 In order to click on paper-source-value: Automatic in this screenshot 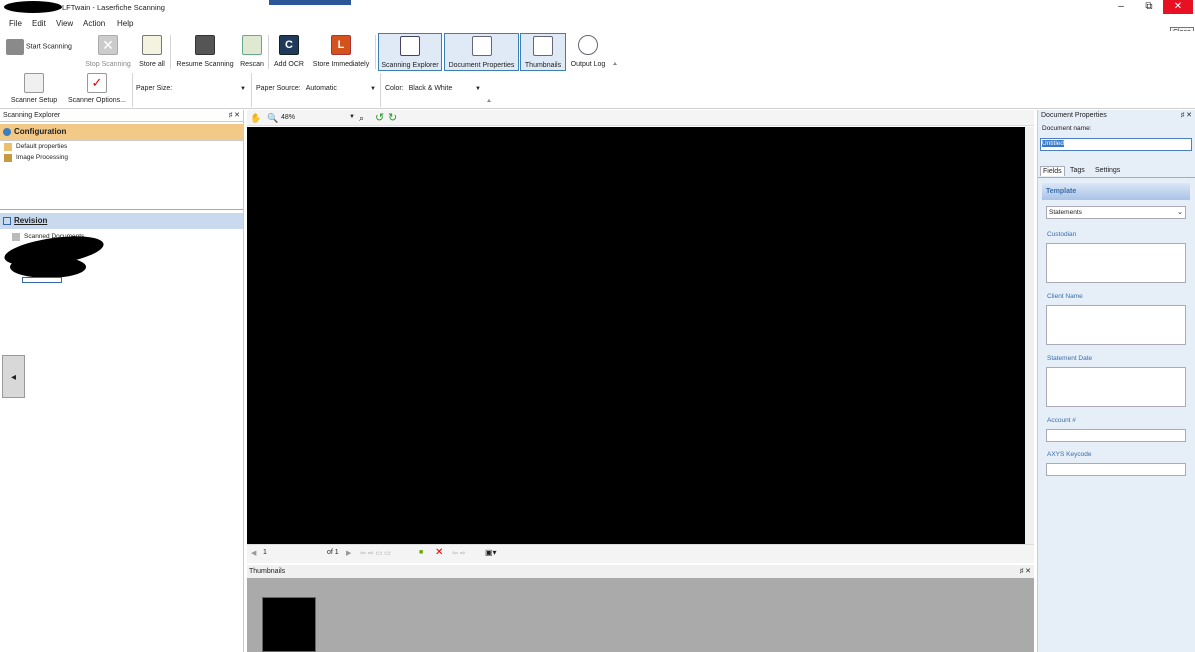, I will do `click(321, 88)`.